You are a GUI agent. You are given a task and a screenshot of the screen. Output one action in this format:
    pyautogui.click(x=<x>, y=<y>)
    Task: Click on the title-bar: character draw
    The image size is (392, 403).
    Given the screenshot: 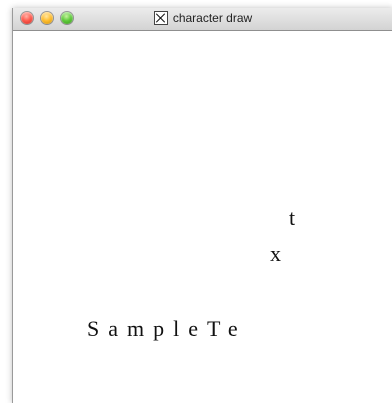 What is the action you would take?
    pyautogui.click(x=202, y=19)
    